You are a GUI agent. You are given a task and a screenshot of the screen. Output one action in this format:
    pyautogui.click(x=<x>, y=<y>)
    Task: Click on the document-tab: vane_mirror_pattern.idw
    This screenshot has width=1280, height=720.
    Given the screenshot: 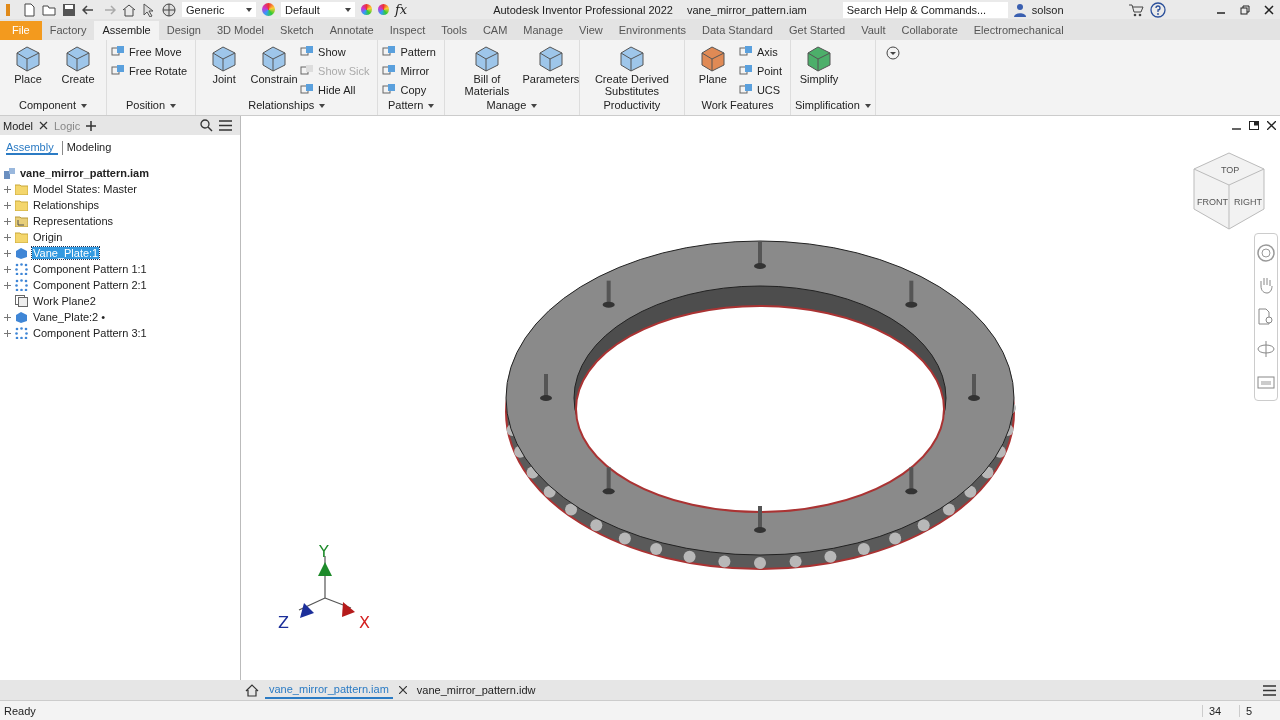 What is the action you would take?
    pyautogui.click(x=476, y=690)
    